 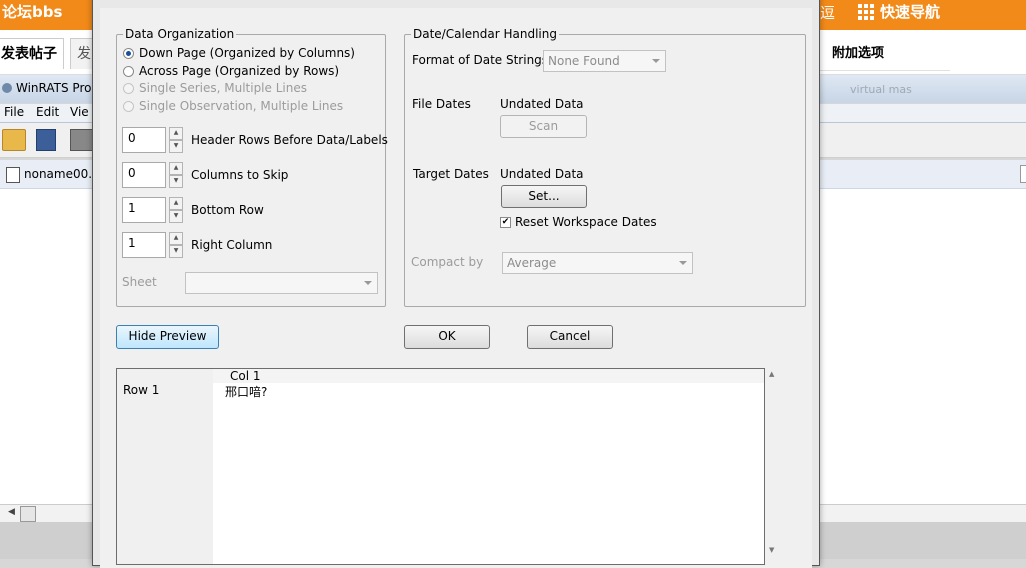 What do you see at coordinates (866, 11) in the screenshot?
I see `grid-icon` at bounding box center [866, 11].